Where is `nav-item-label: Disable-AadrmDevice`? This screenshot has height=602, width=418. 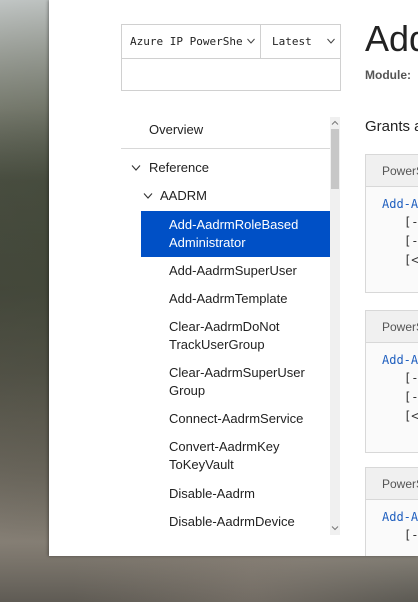
nav-item-label: Disable-AadrmDevice is located at coordinates (232, 521).